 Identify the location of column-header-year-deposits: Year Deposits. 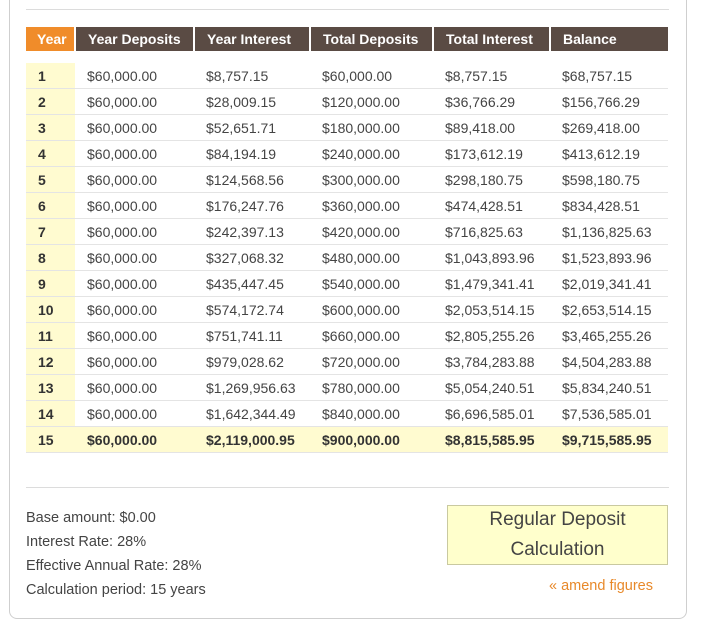
(135, 39).